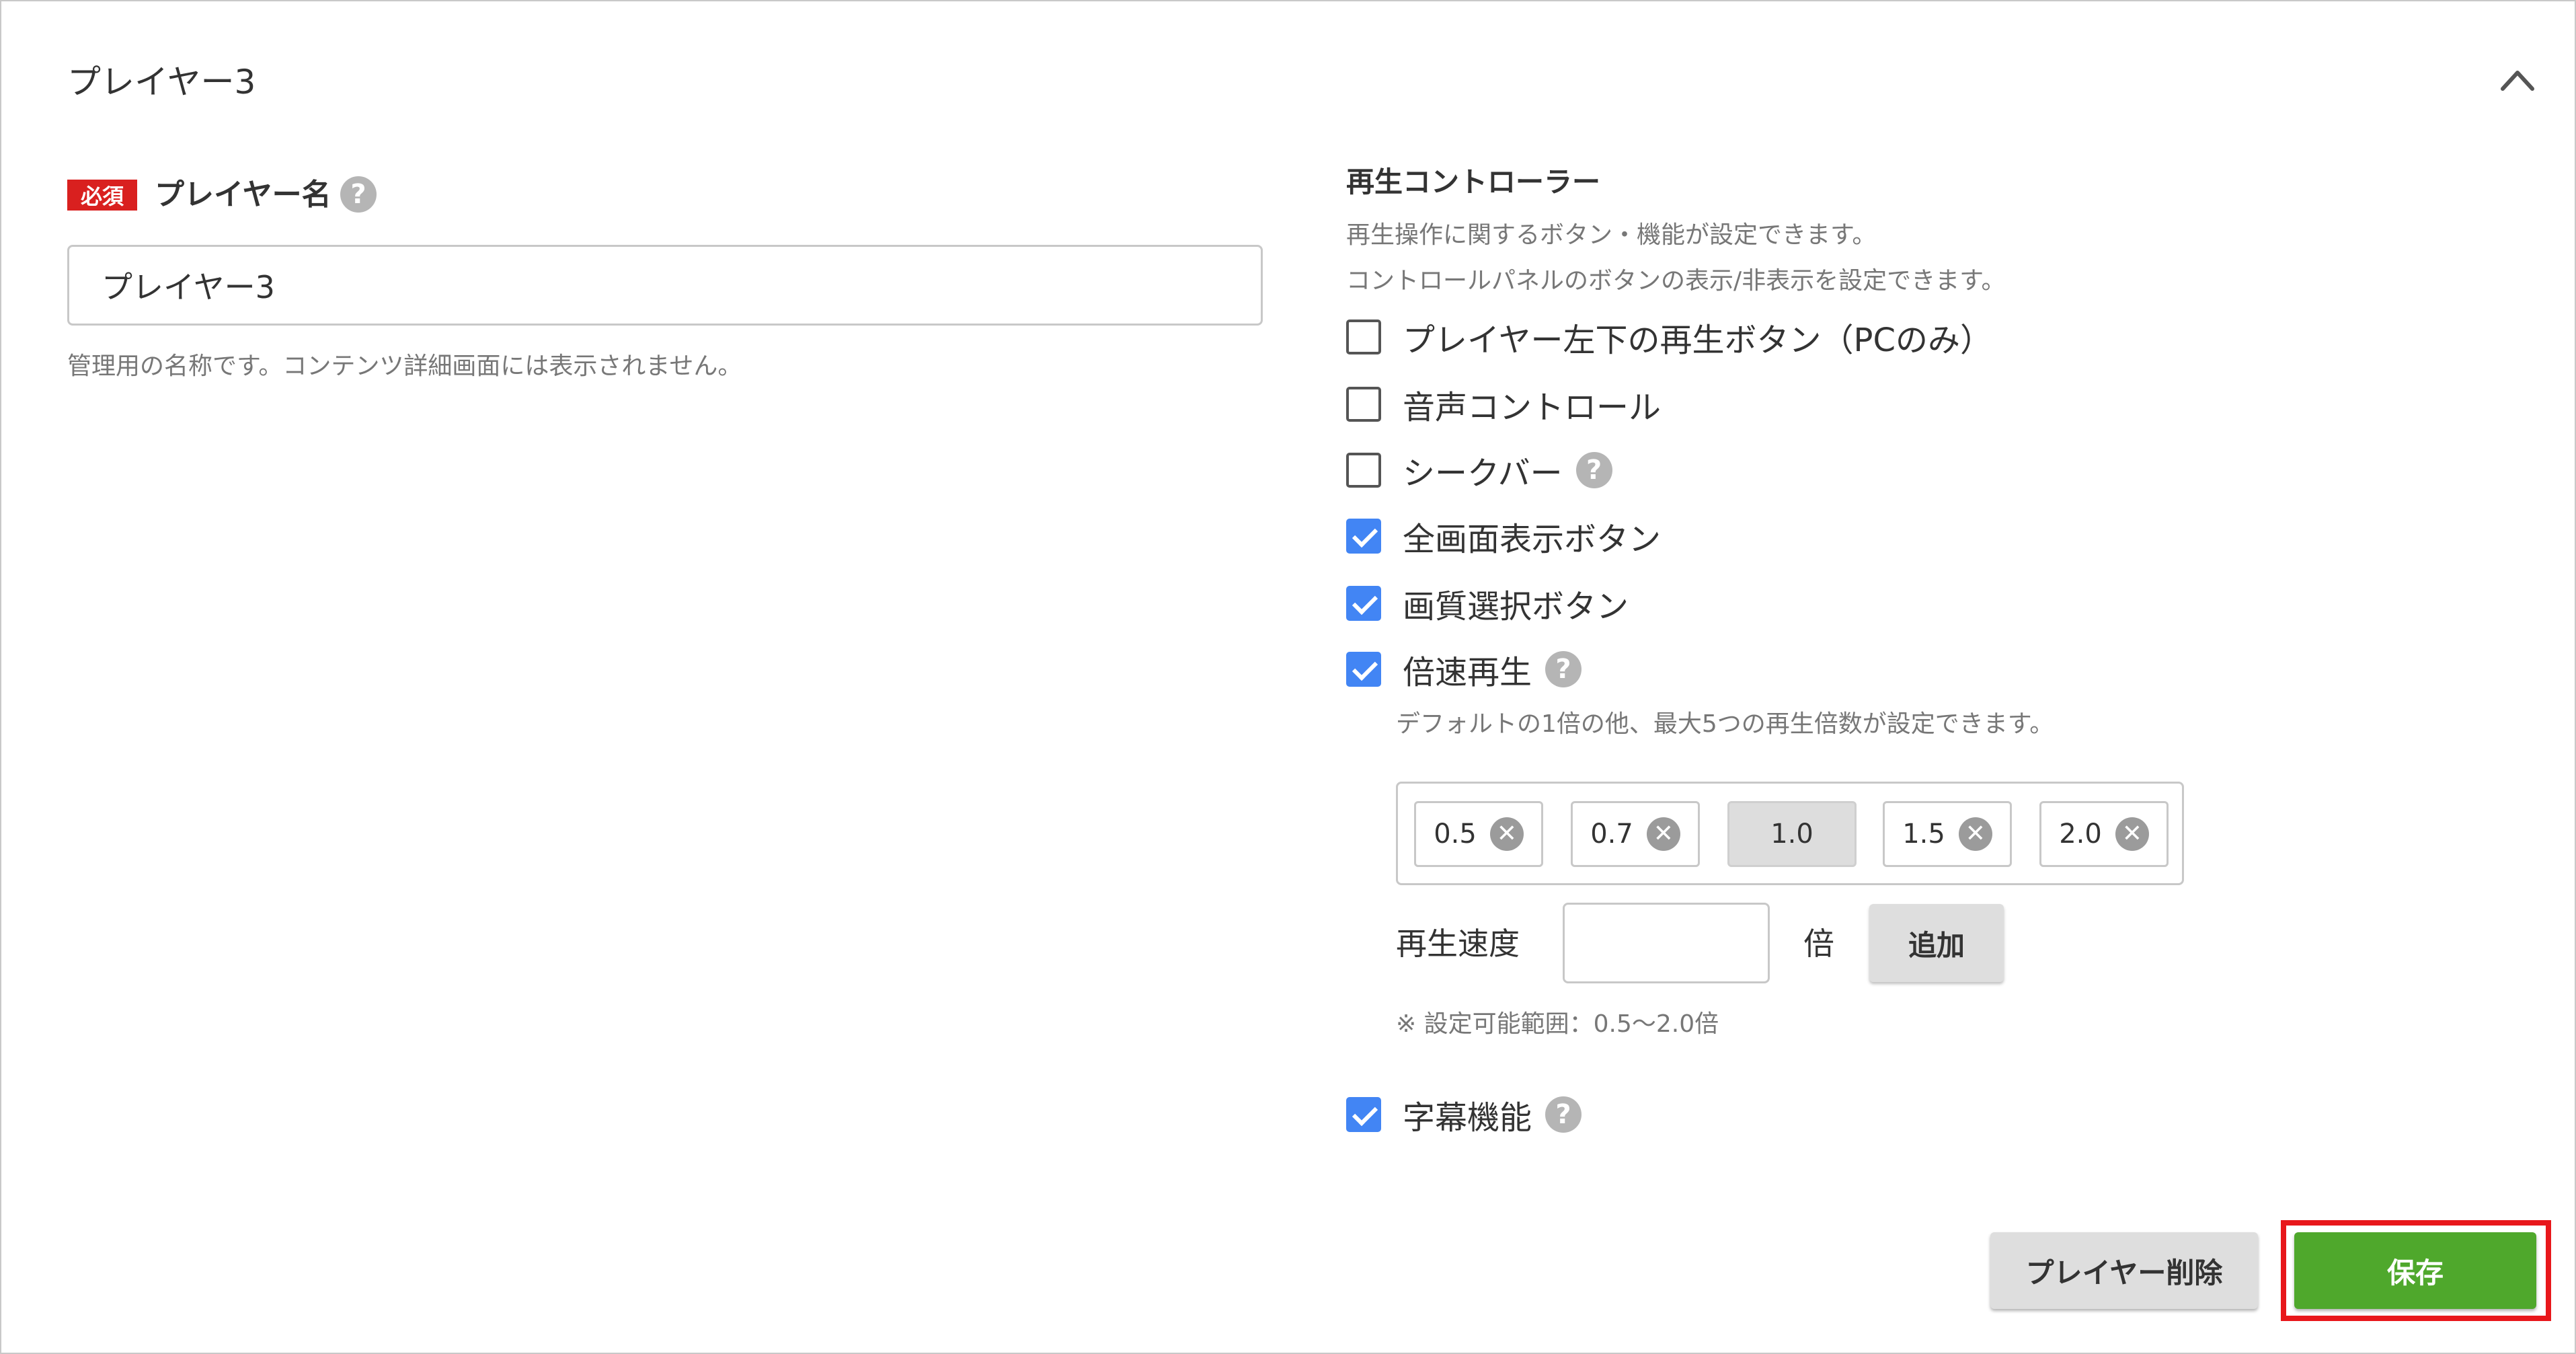  Describe the element at coordinates (243, 195) in the screenshot. I see `player-name-label: プレイヤー名` at that location.